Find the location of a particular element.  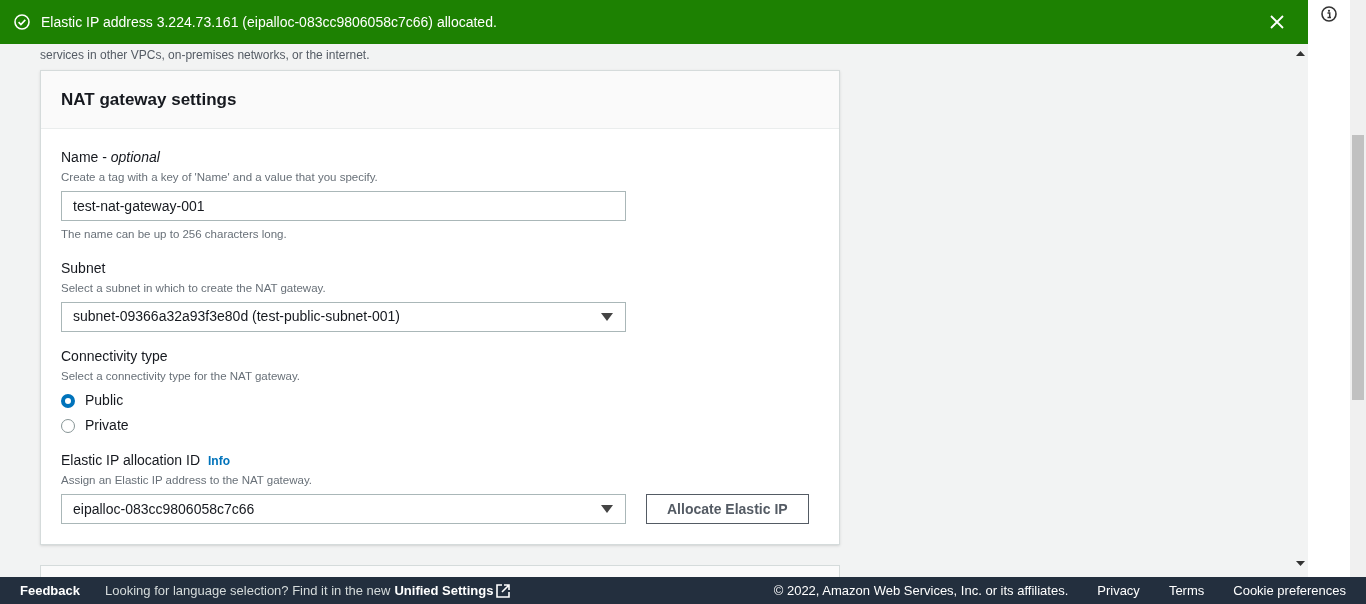

intro-text: services in other VPCs, on-premises networks, or the internet. is located at coordinates (205, 55).